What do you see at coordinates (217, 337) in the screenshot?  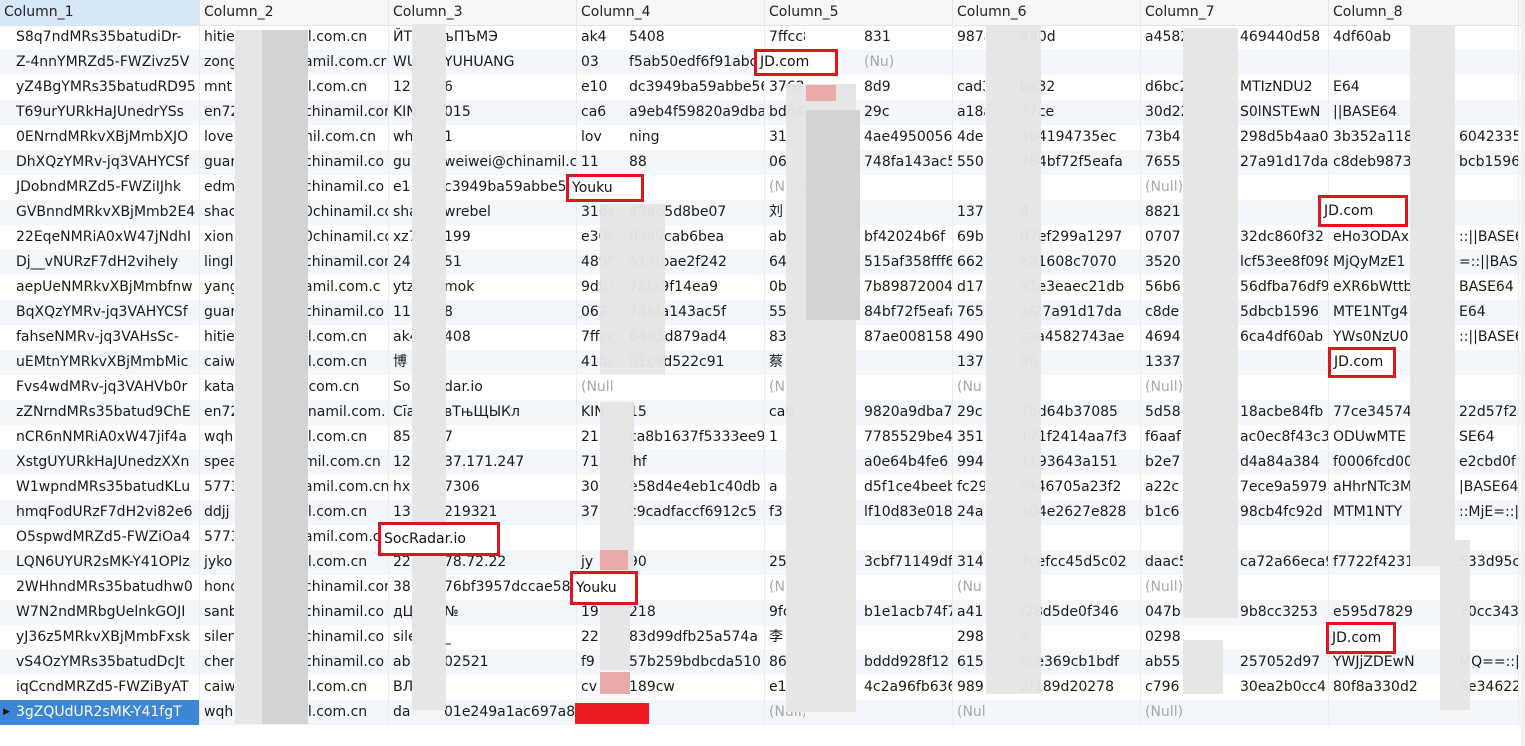 I see `table-cell: hitie` at bounding box center [217, 337].